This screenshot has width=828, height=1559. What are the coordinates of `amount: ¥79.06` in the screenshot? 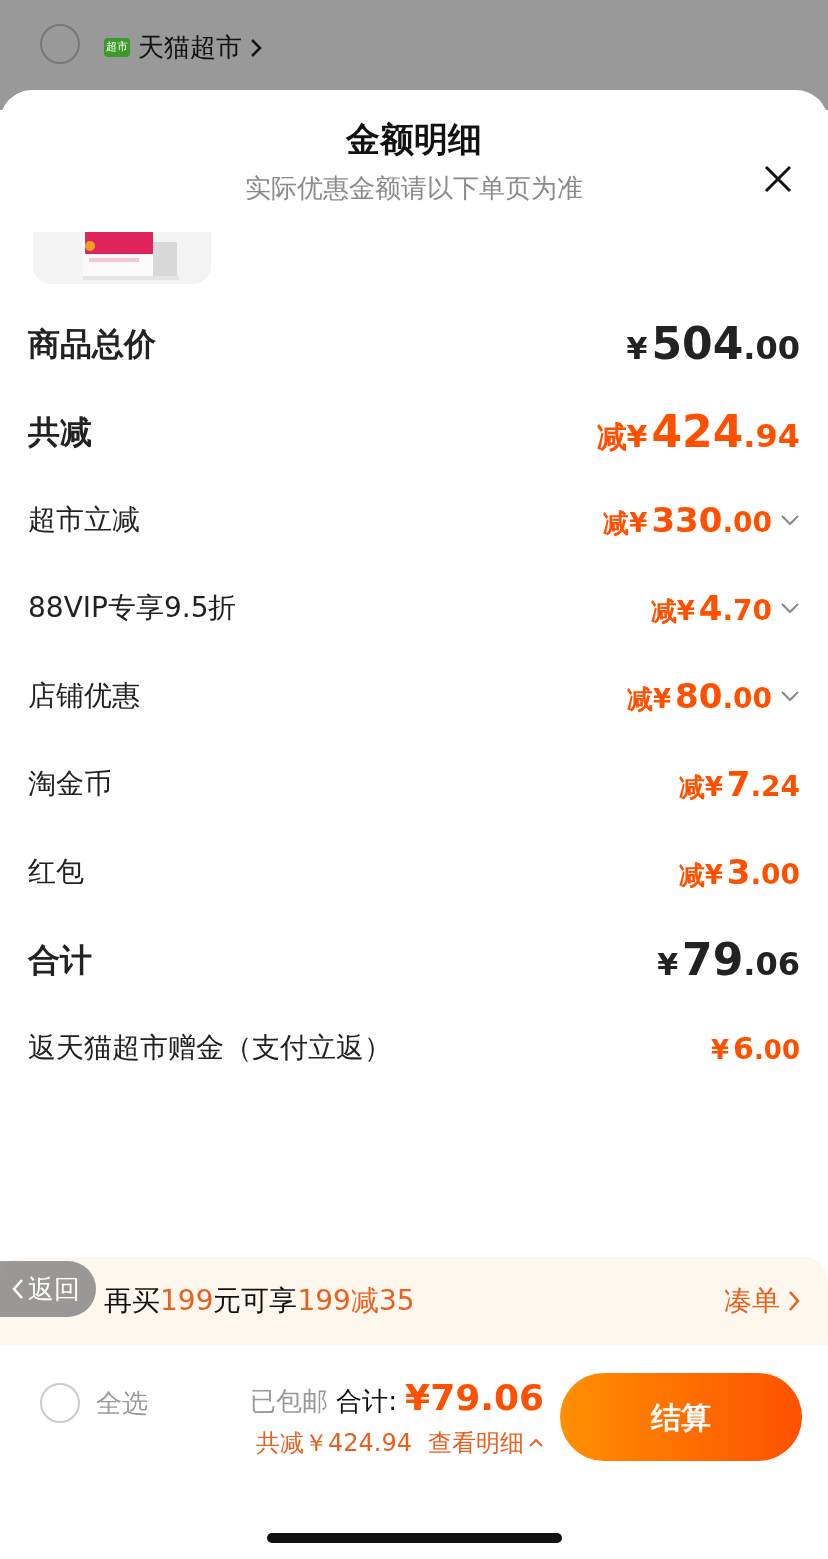 It's located at (728, 960).